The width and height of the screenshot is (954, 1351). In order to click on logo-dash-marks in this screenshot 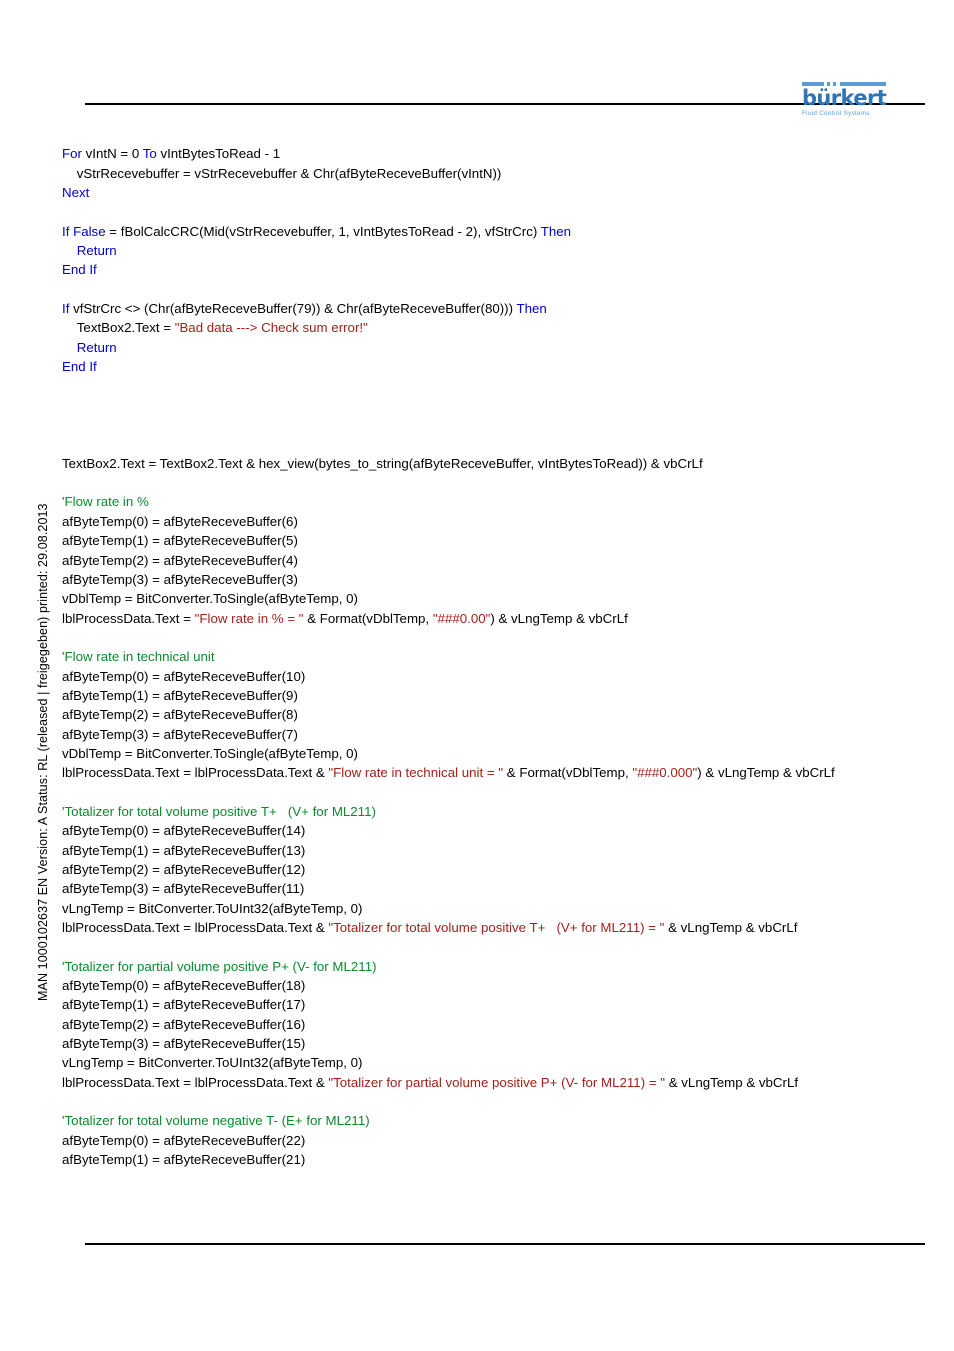, I will do `click(844, 84)`.